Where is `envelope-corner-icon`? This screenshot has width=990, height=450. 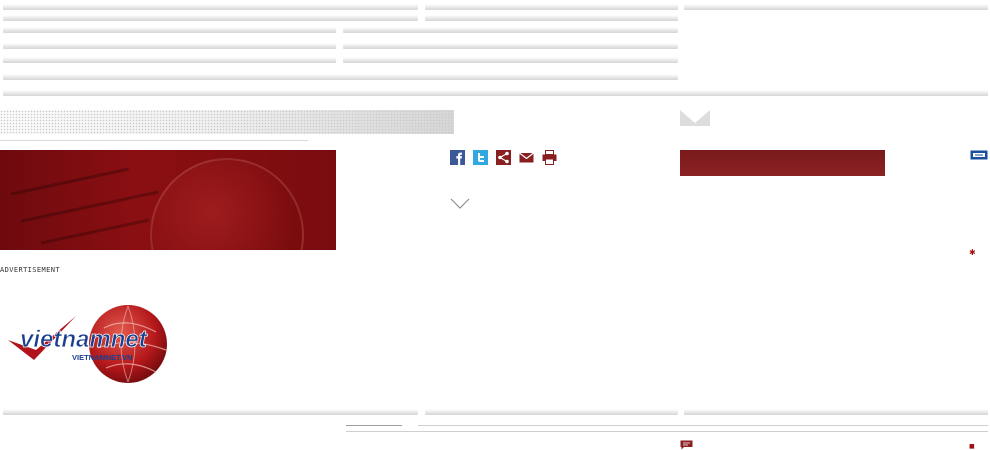 envelope-corner-icon is located at coordinates (695, 118).